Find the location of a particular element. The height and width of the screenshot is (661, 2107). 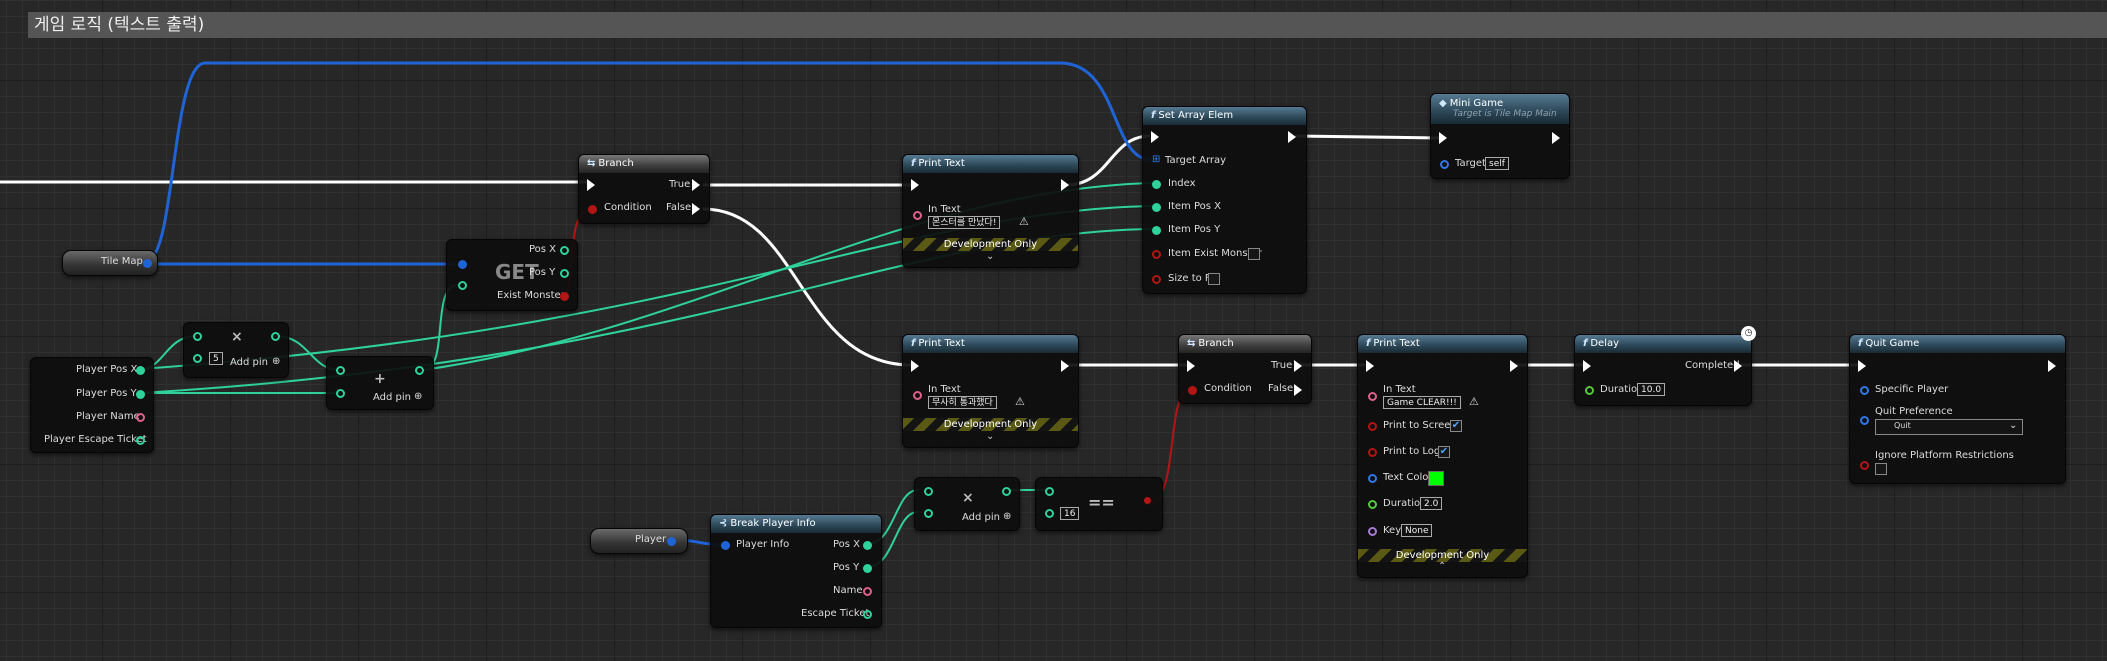

tile-map-output-pin is located at coordinates (147, 263).